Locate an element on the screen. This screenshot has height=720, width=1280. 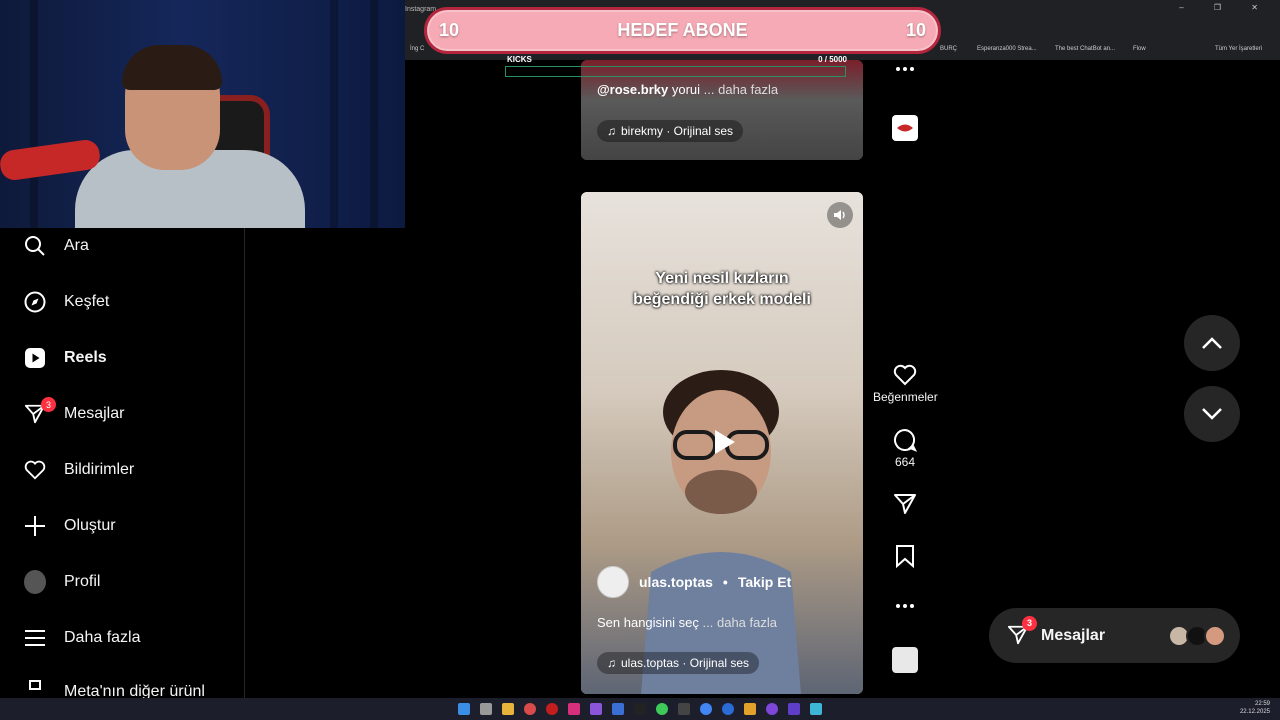
messages-dock-label: Mesajlar is located at coordinates (1073, 635).